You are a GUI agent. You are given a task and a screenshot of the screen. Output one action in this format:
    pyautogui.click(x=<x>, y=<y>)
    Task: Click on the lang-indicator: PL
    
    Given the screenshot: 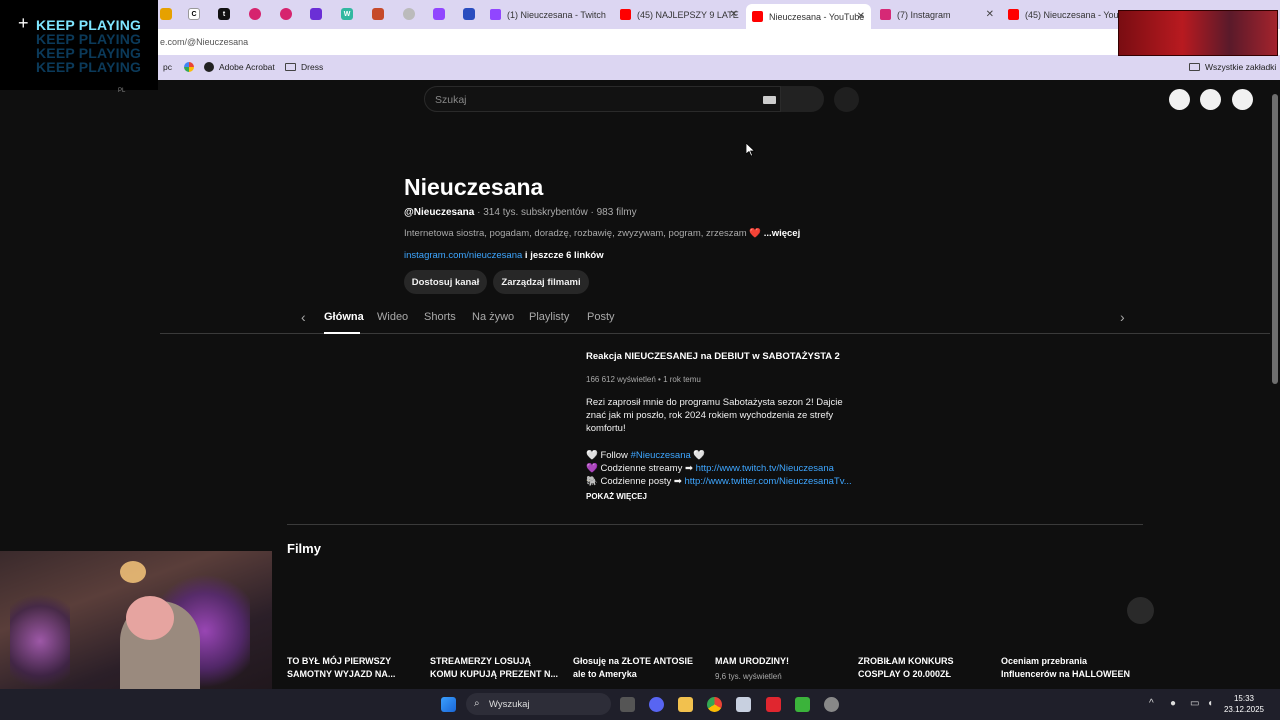 What is the action you would take?
    pyautogui.click(x=122, y=91)
    